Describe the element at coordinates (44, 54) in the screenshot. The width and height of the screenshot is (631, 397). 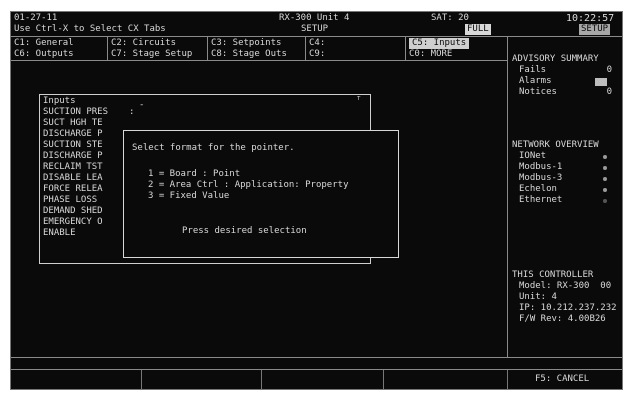
I see `tab-outputs: C6: Outputs` at that location.